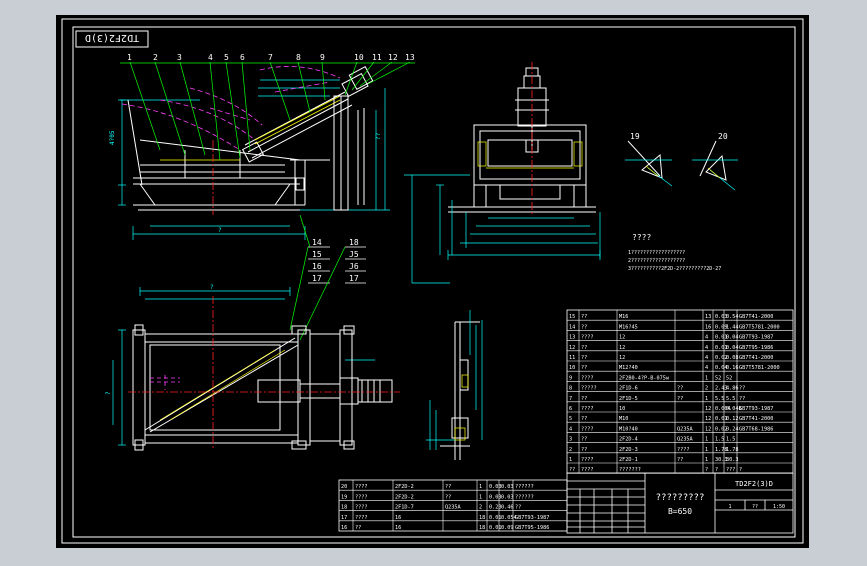  I want to click on bom-upper-cell: ?????, so click(589, 389).